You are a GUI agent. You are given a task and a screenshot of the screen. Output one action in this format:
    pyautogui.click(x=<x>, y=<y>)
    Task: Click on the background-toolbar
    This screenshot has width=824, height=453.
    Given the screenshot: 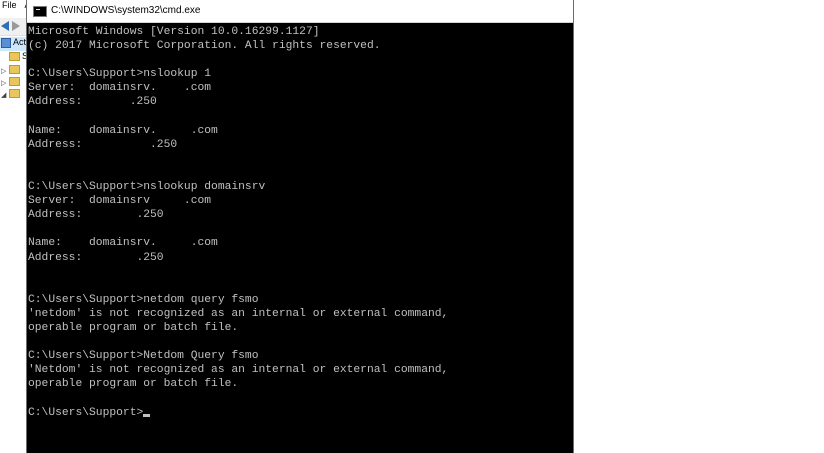 What is the action you would take?
    pyautogui.click(x=13, y=27)
    